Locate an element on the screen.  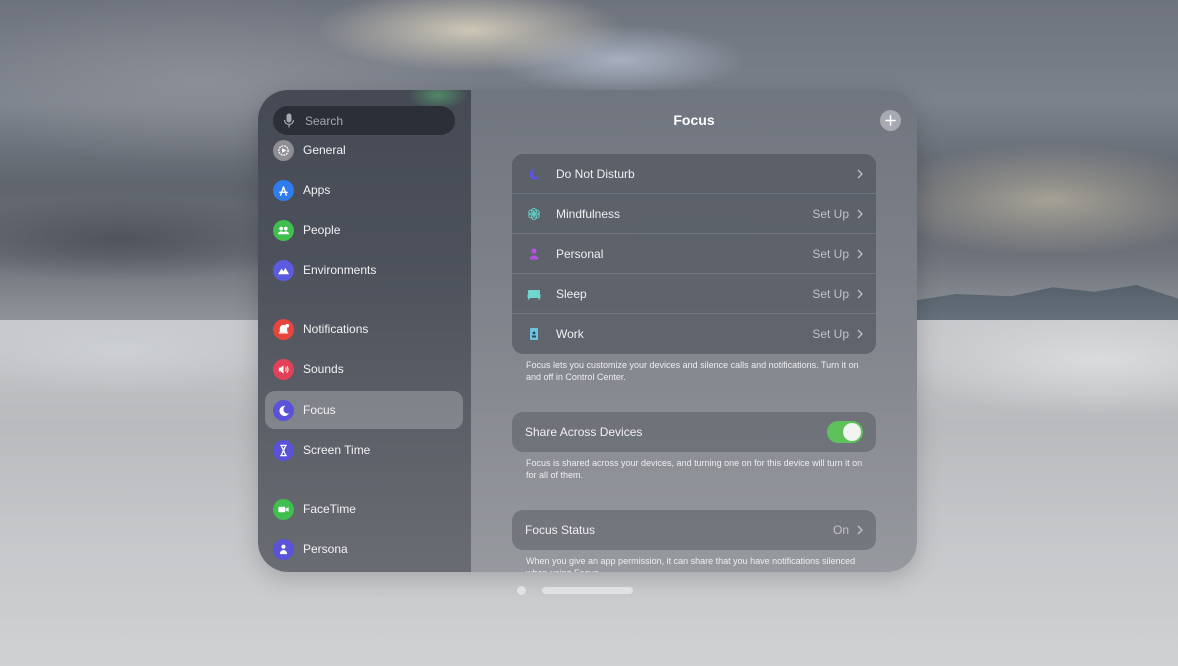
share-across-devices-row: Share Across Devices is located at coordinates (694, 432).